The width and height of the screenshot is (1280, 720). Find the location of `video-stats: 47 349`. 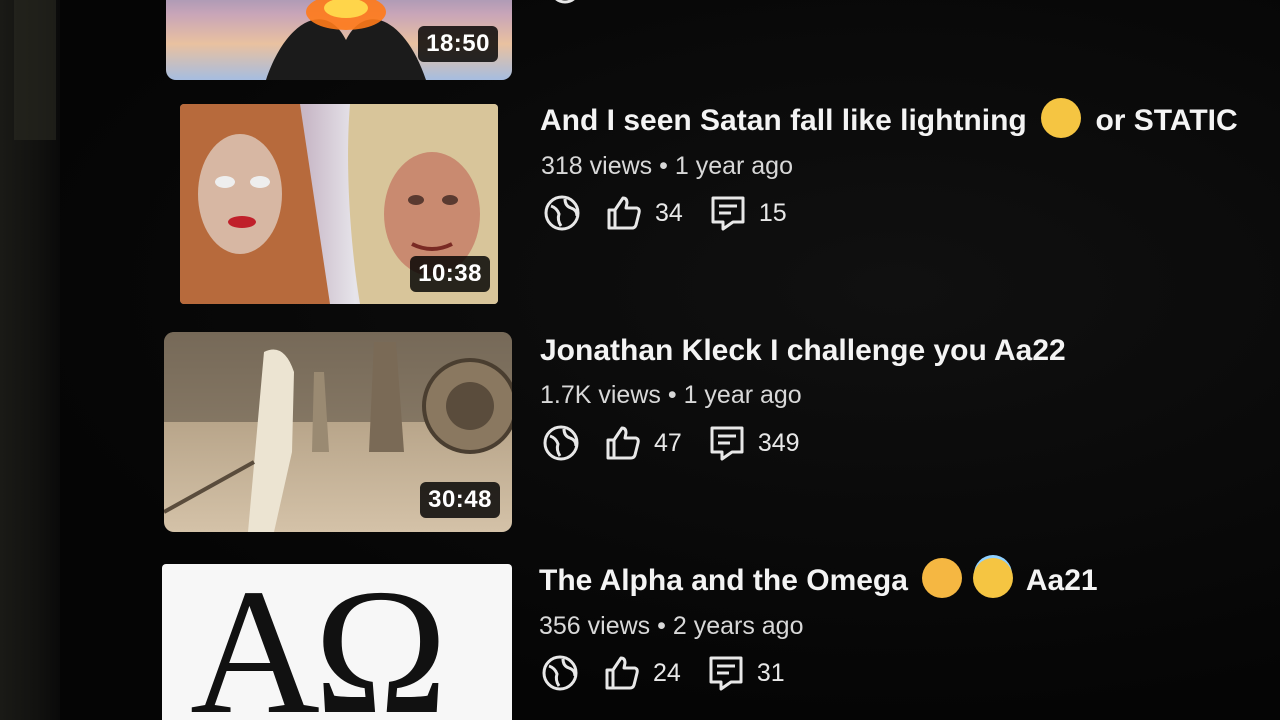

video-stats: 47 349 is located at coordinates (684, 443).